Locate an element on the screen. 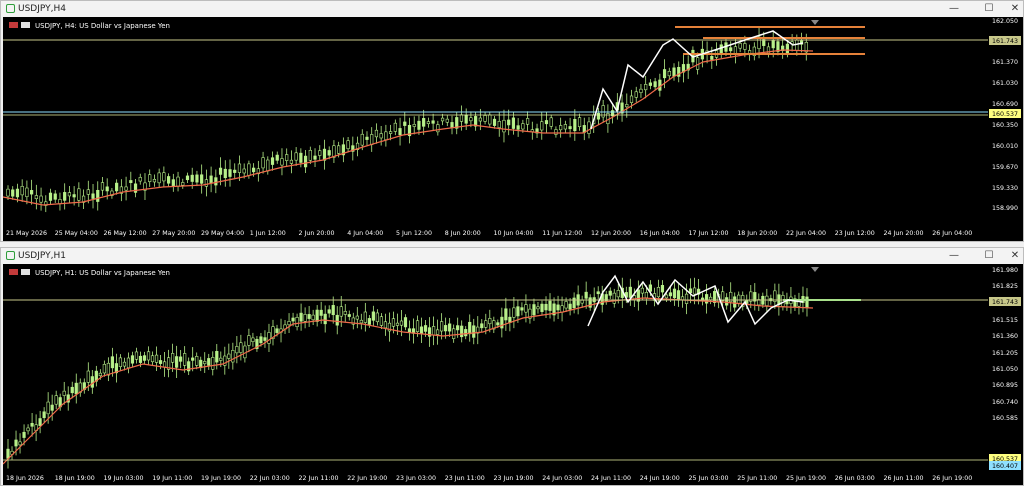 Image resolution: width=1024 pixels, height=486 pixels. price-axis-label: 159.330 is located at coordinates (1005, 188).